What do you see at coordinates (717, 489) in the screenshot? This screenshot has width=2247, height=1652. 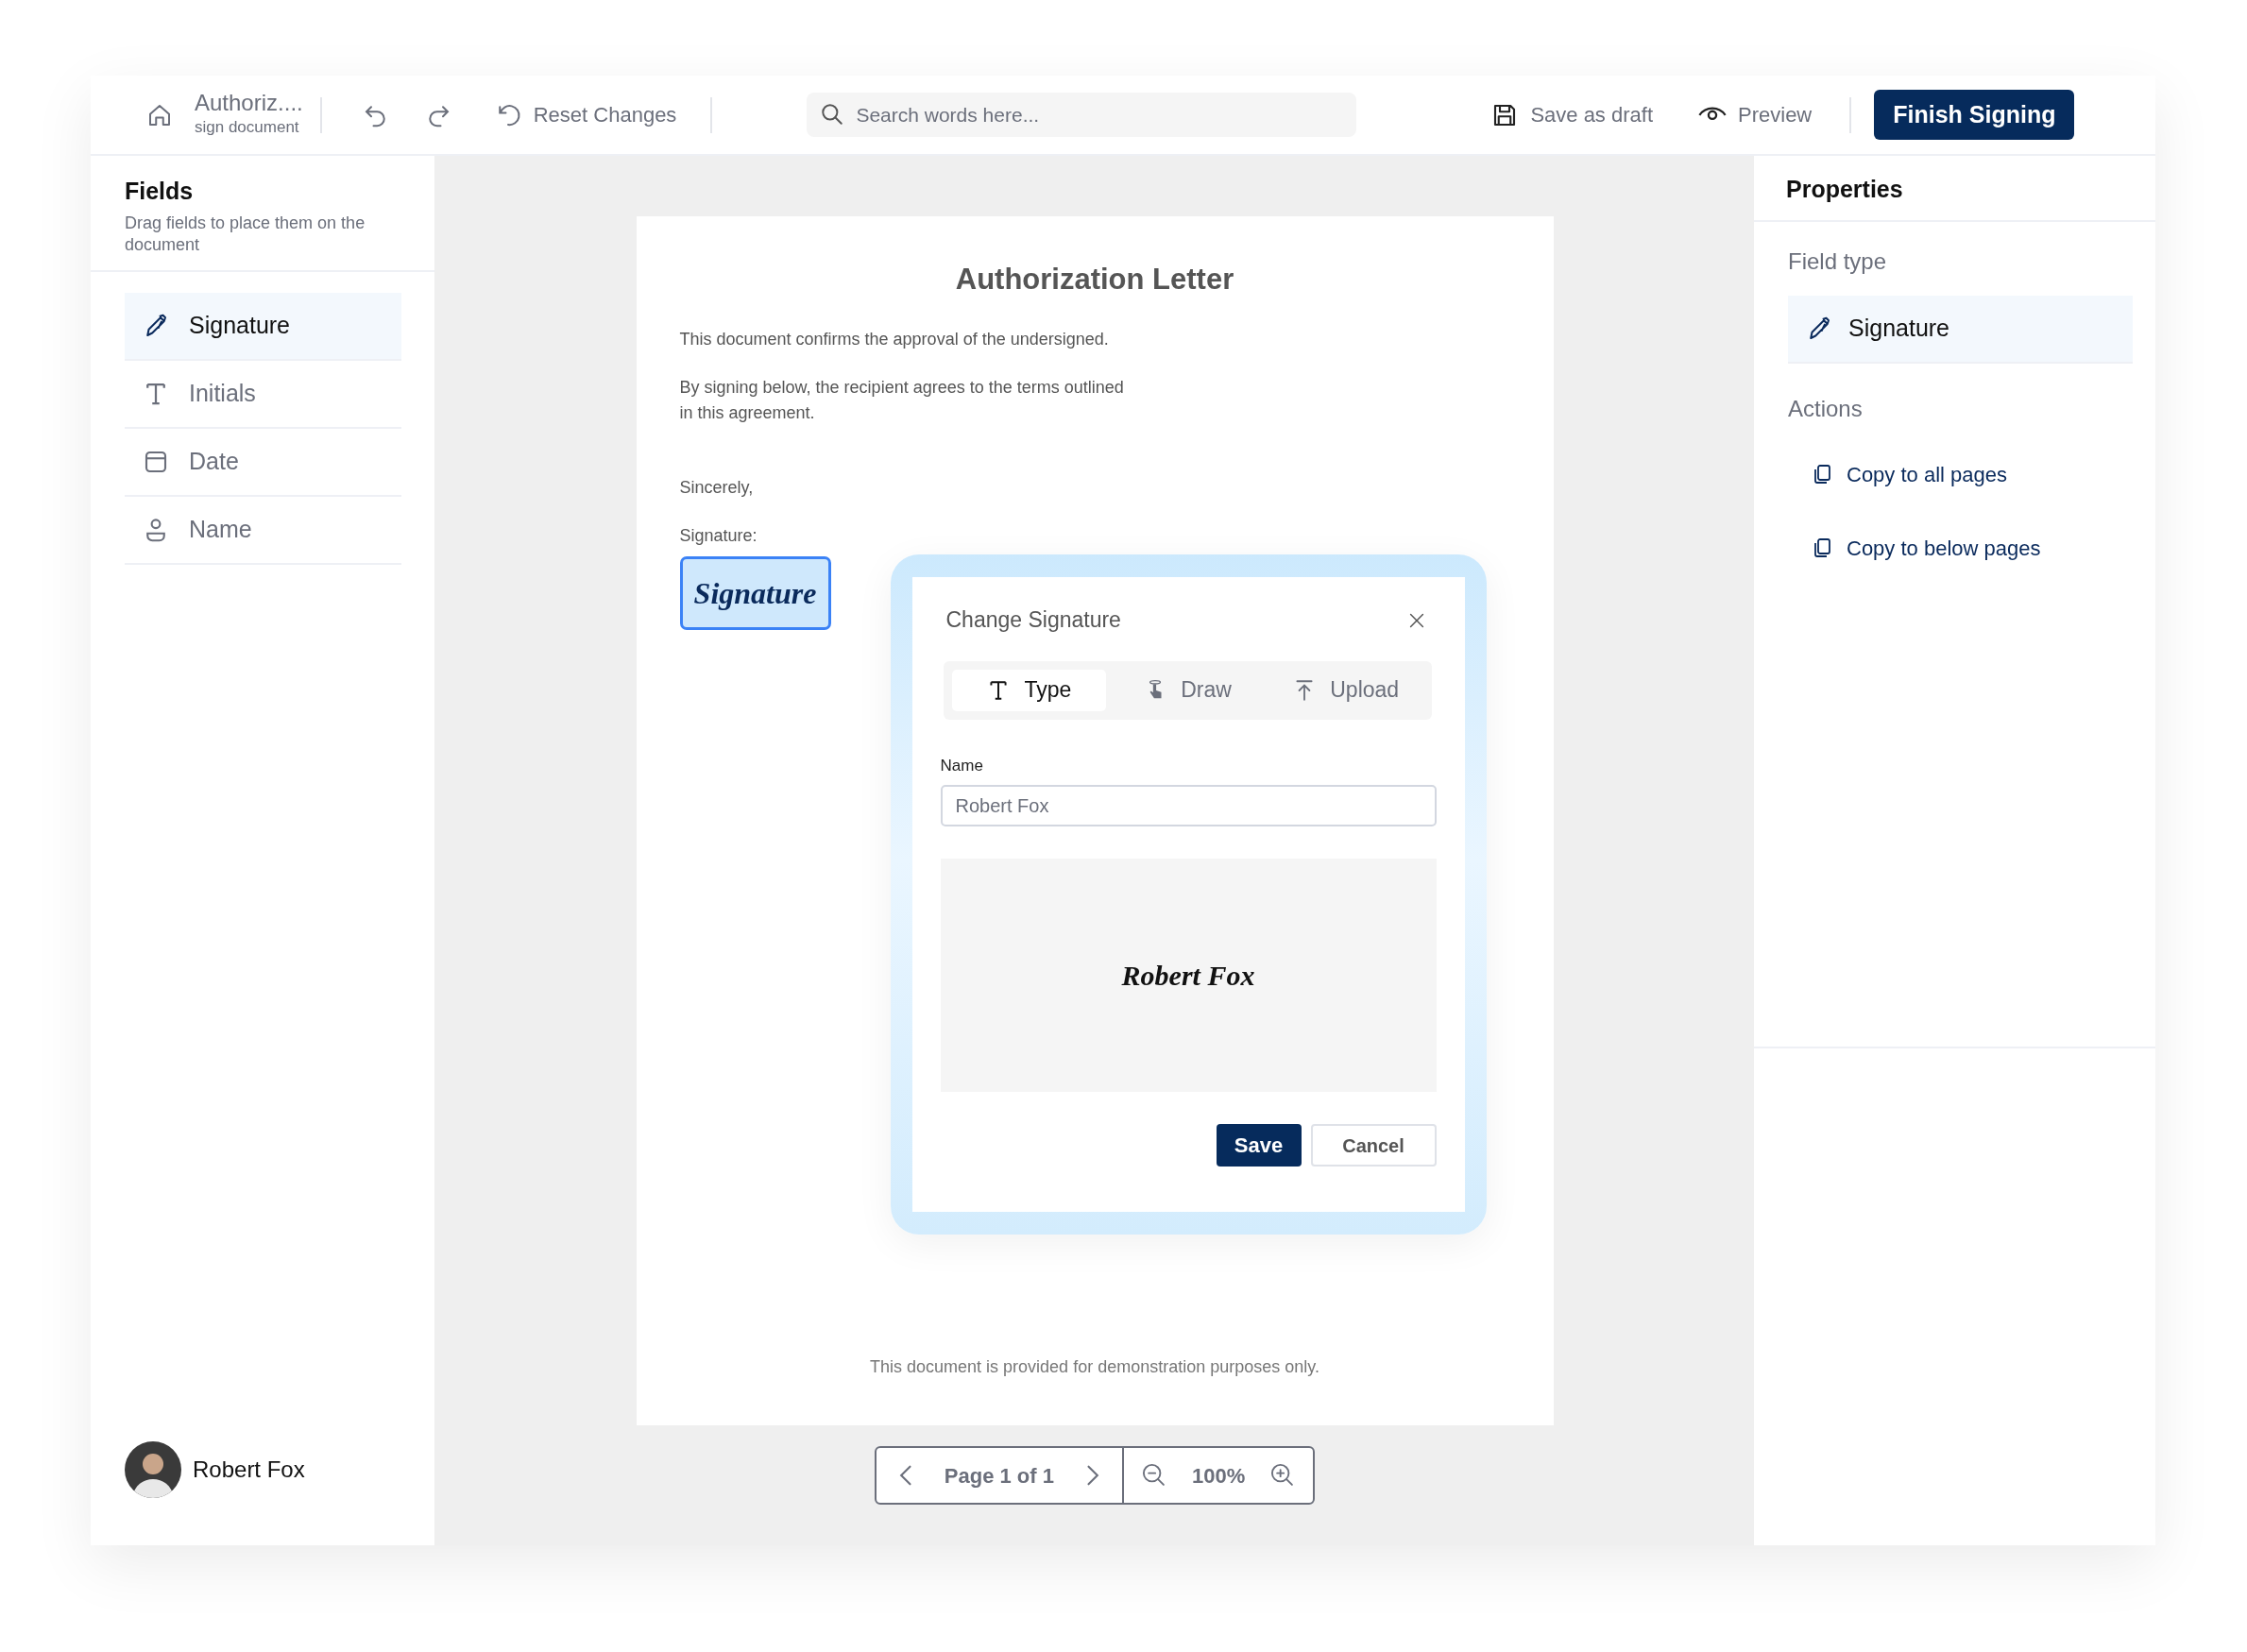 I see `closing-text: Sincerely,` at bounding box center [717, 489].